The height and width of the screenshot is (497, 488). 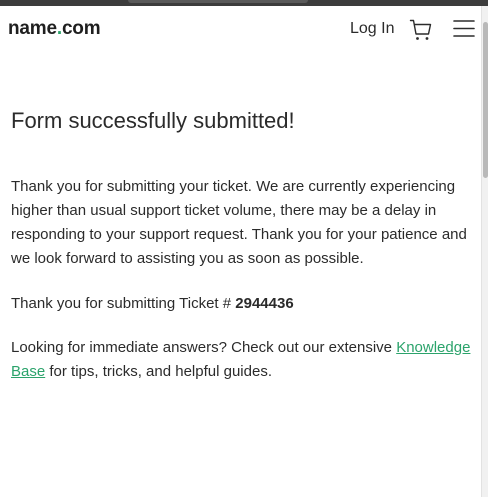 I want to click on hamburger-menu-icon, so click(x=464, y=28).